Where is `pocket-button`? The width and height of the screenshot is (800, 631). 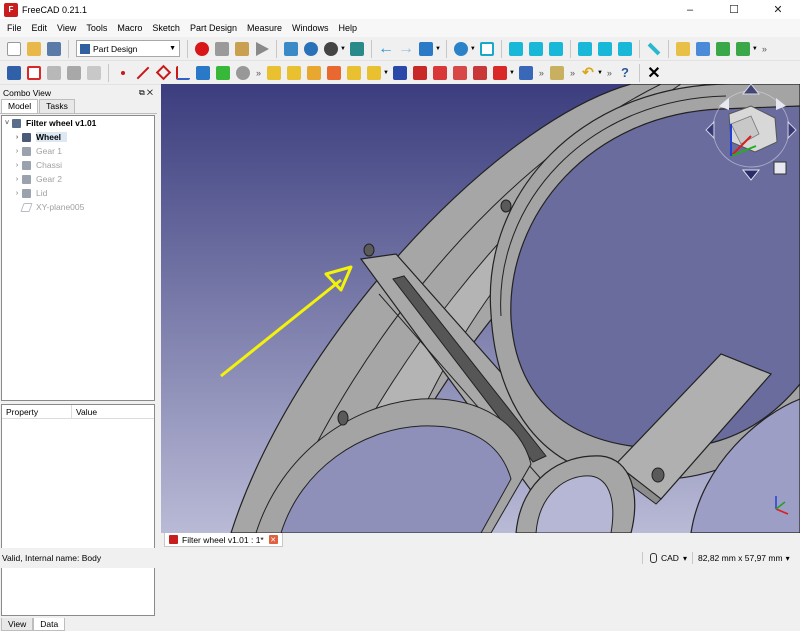
pocket-button is located at coordinates (400, 73).